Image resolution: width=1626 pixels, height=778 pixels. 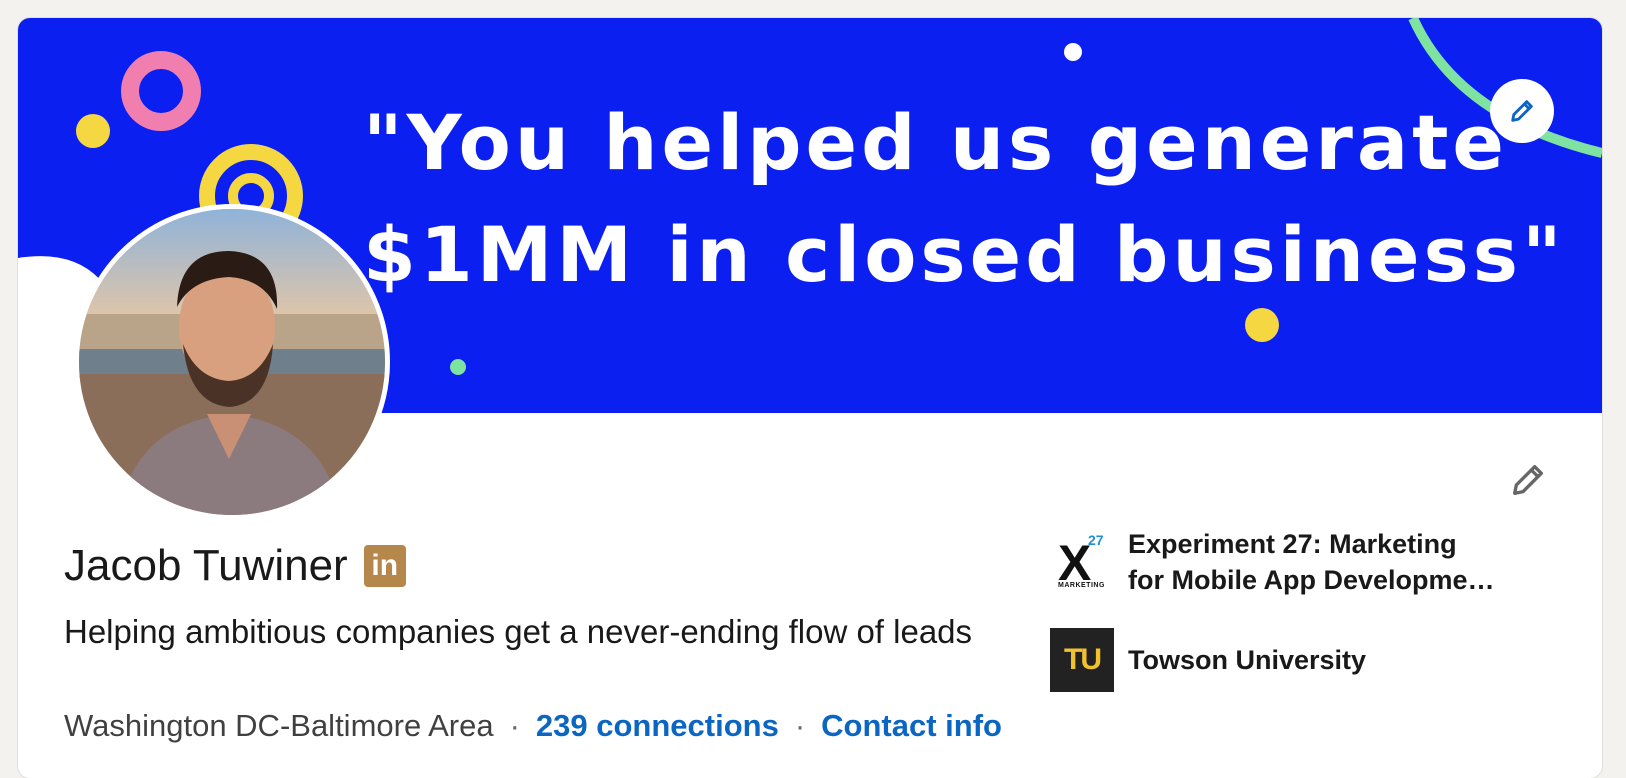 What do you see at coordinates (935, 142) in the screenshot?
I see `banner-quote-line-1: "You helped us generate` at bounding box center [935, 142].